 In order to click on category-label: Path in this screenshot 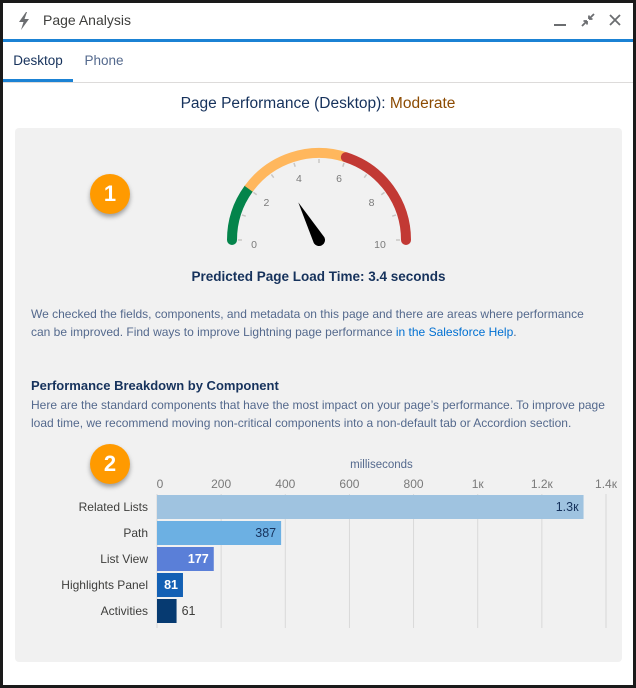, I will do `click(135, 533)`.